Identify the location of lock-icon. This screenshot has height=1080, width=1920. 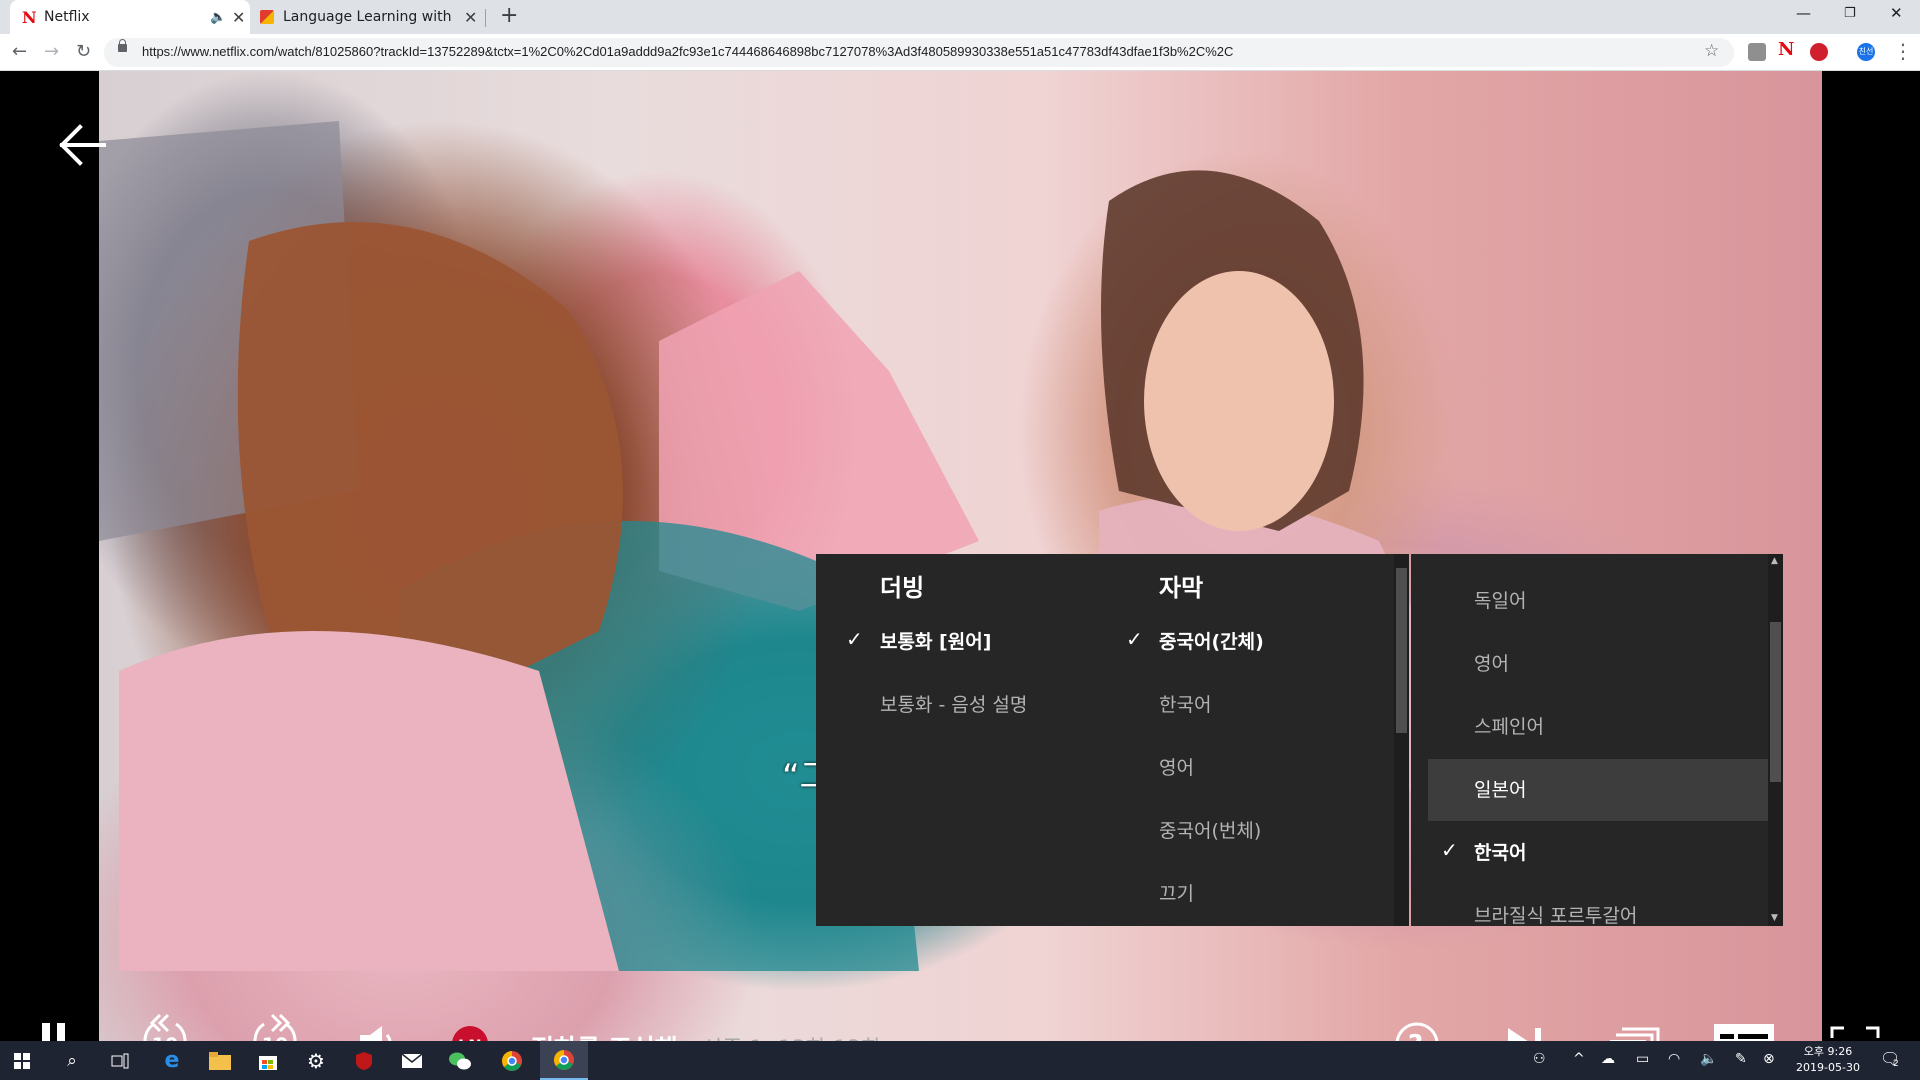
(122, 45).